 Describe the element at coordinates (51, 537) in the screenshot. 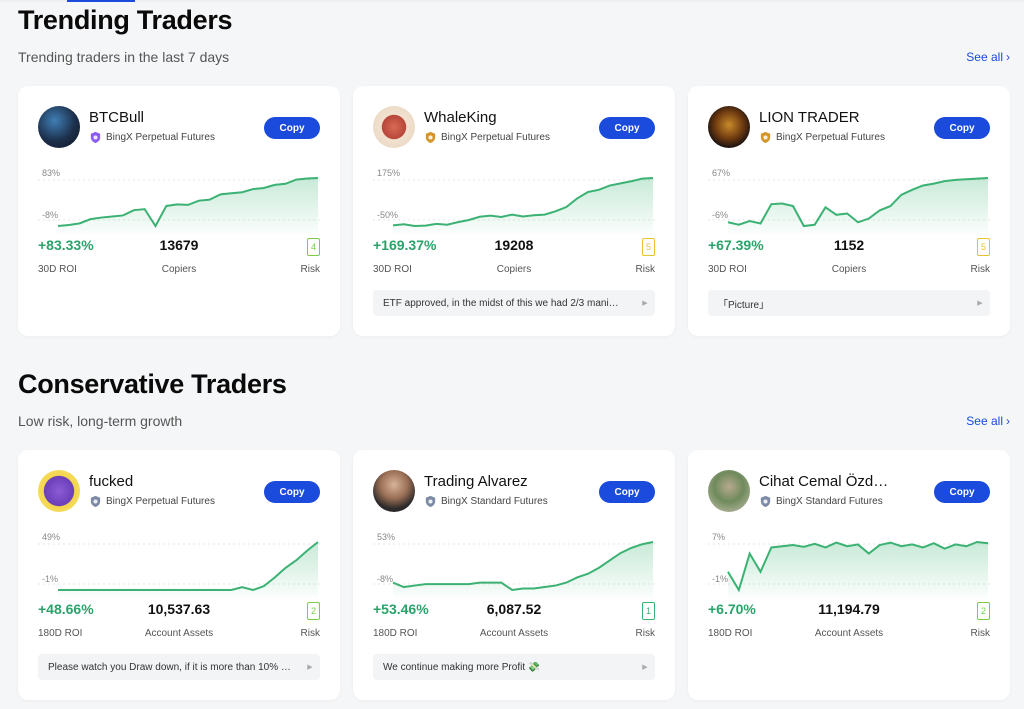

I see `chart-y-high-label: 49%` at that location.